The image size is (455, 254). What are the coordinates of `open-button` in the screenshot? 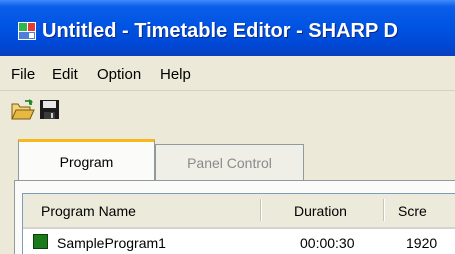 It's located at (23, 110).